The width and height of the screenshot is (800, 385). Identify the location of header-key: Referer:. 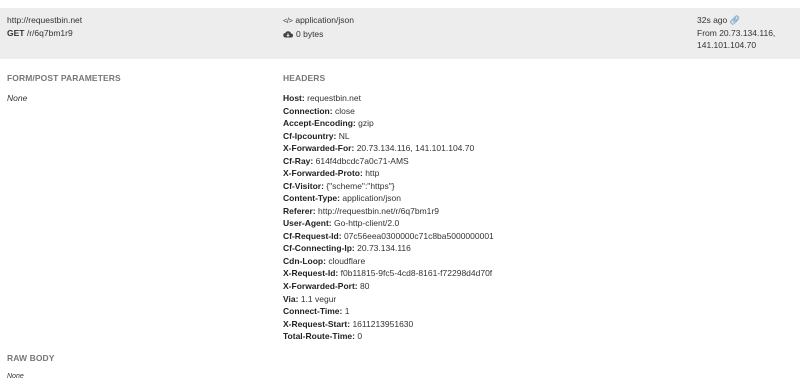
(299, 210).